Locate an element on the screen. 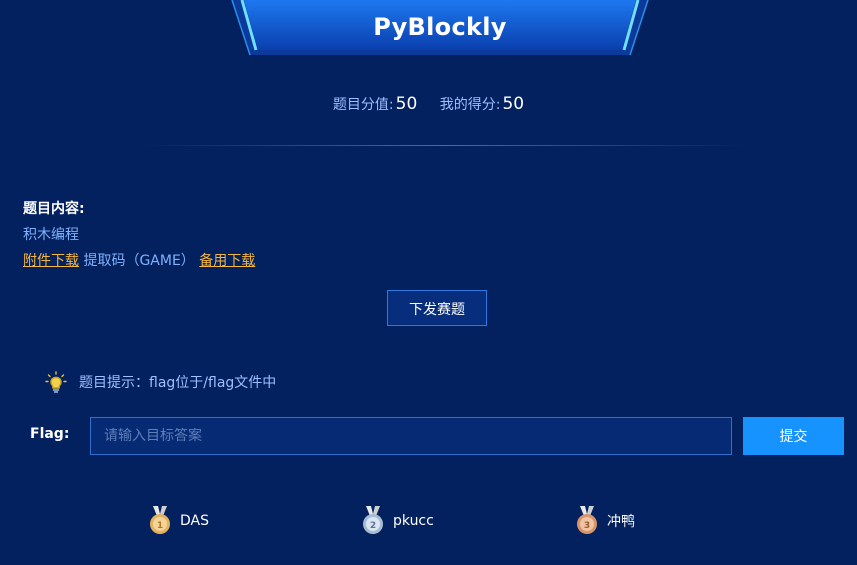  attachment-download-link: 附件下载 is located at coordinates (51, 261).